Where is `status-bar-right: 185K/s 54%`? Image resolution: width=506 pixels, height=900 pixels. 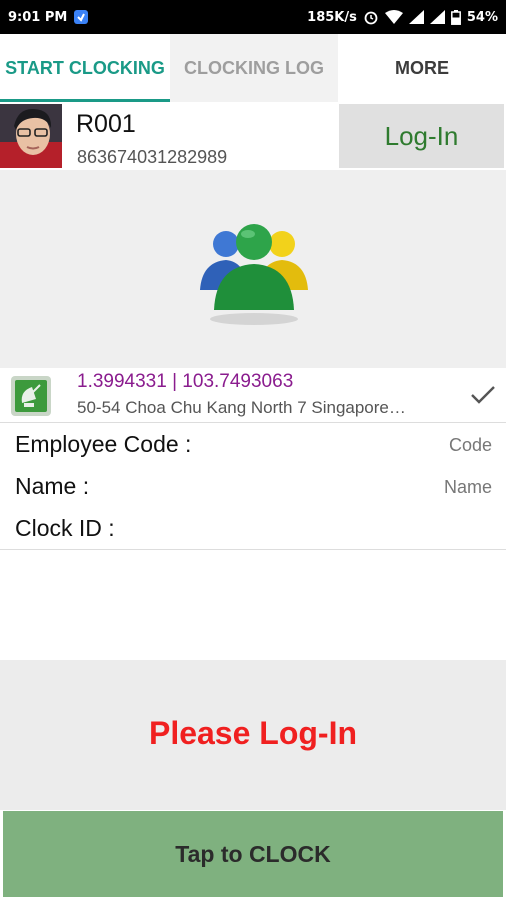 status-bar-right: 185K/s 54% is located at coordinates (402, 17).